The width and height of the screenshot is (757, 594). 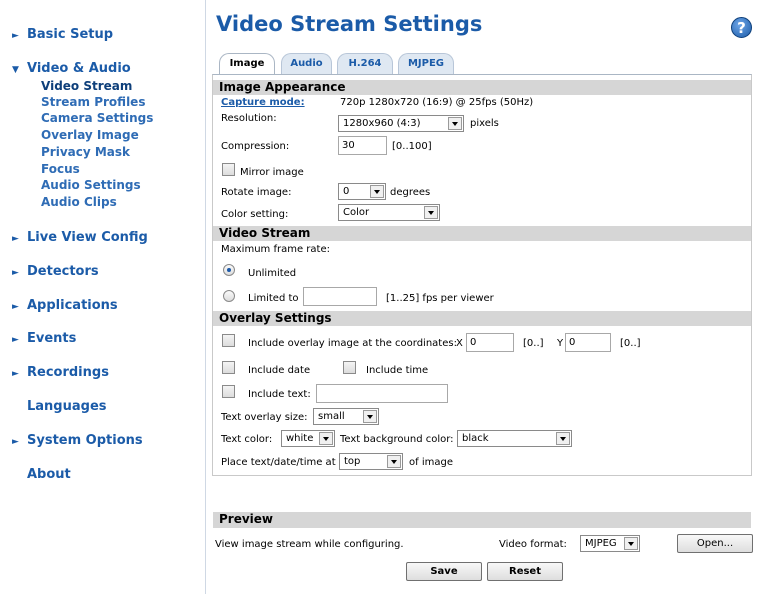 I want to click on max-frame-rate-label: Maximum frame rate:, so click(x=275, y=249).